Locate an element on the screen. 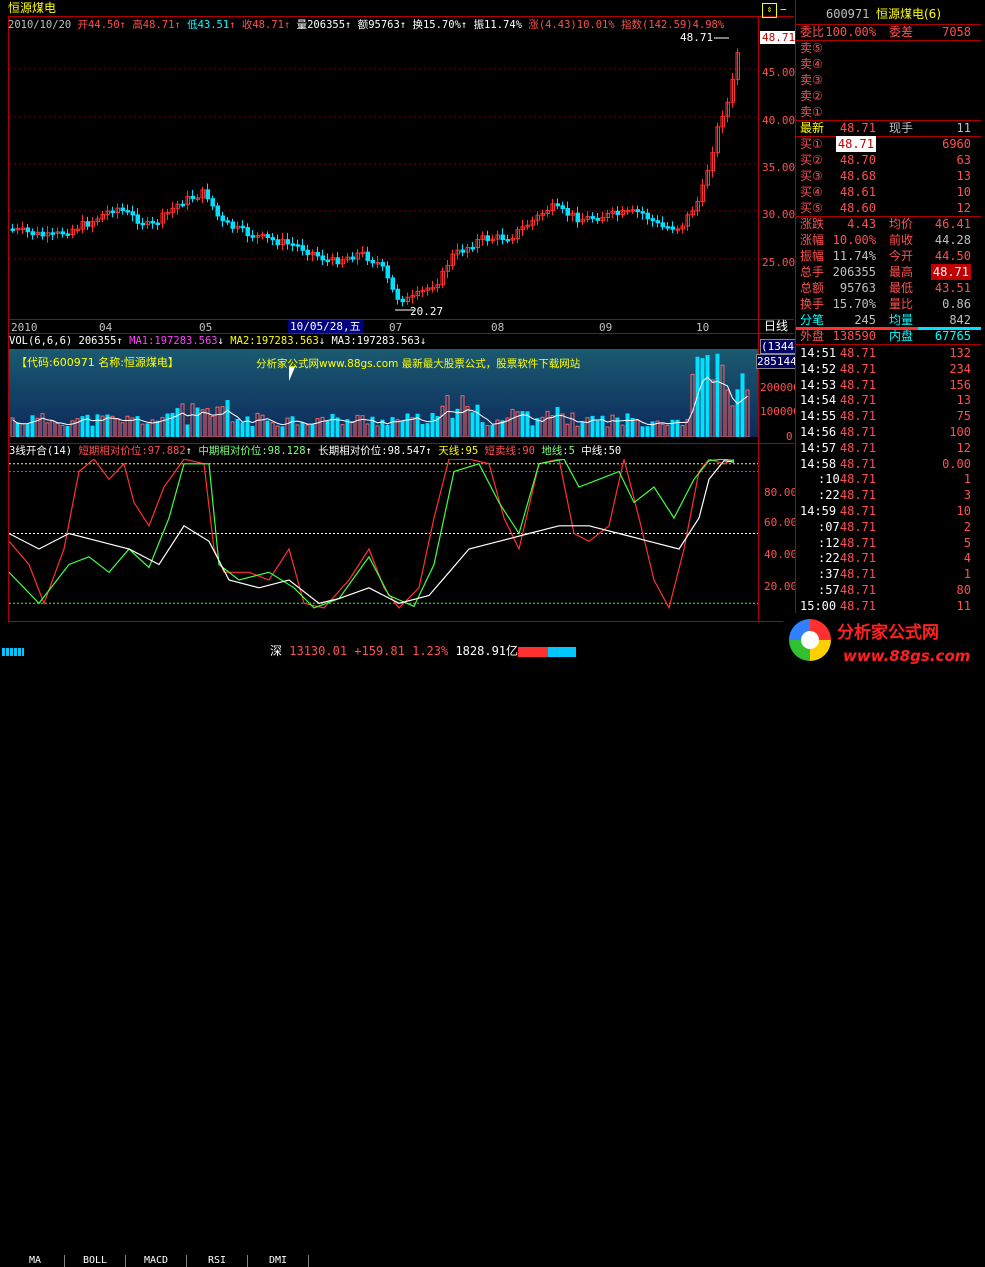 The width and height of the screenshot is (985, 1267). minus-icon: − is located at coordinates (785, 9).